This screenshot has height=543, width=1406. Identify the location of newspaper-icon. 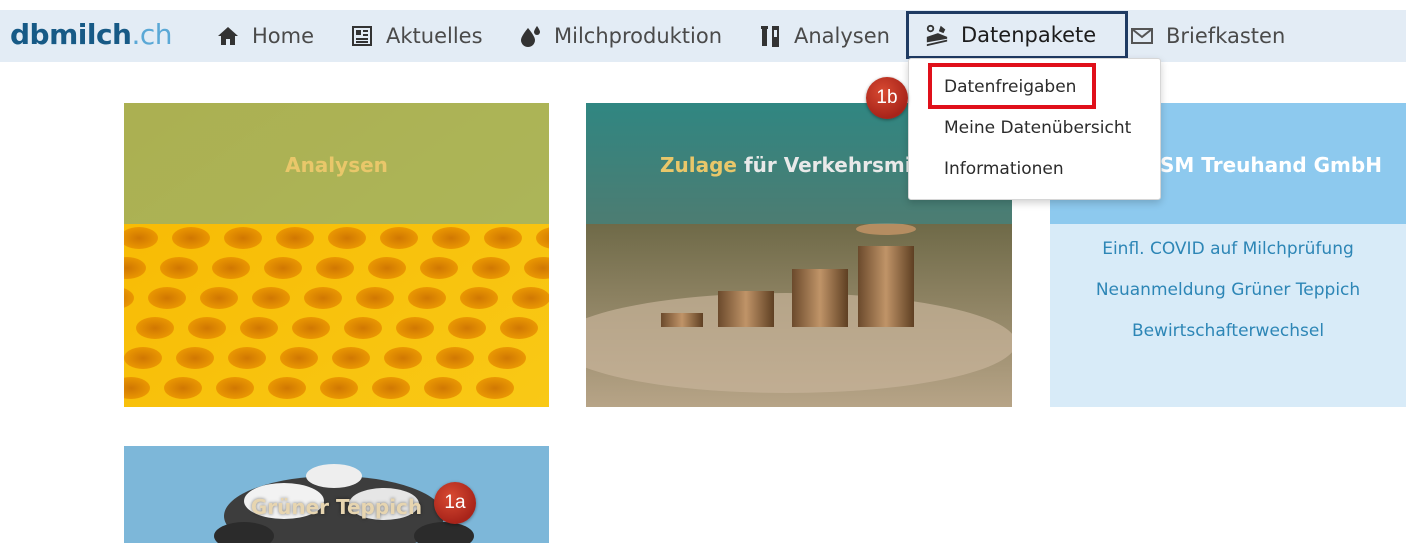
(362, 36).